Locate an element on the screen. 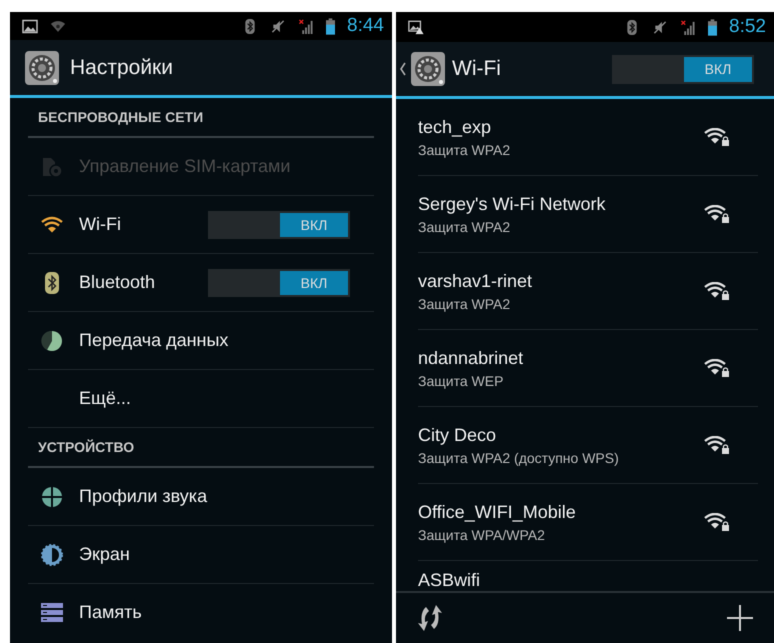  crosshair-circle-icon is located at coordinates (52, 497).